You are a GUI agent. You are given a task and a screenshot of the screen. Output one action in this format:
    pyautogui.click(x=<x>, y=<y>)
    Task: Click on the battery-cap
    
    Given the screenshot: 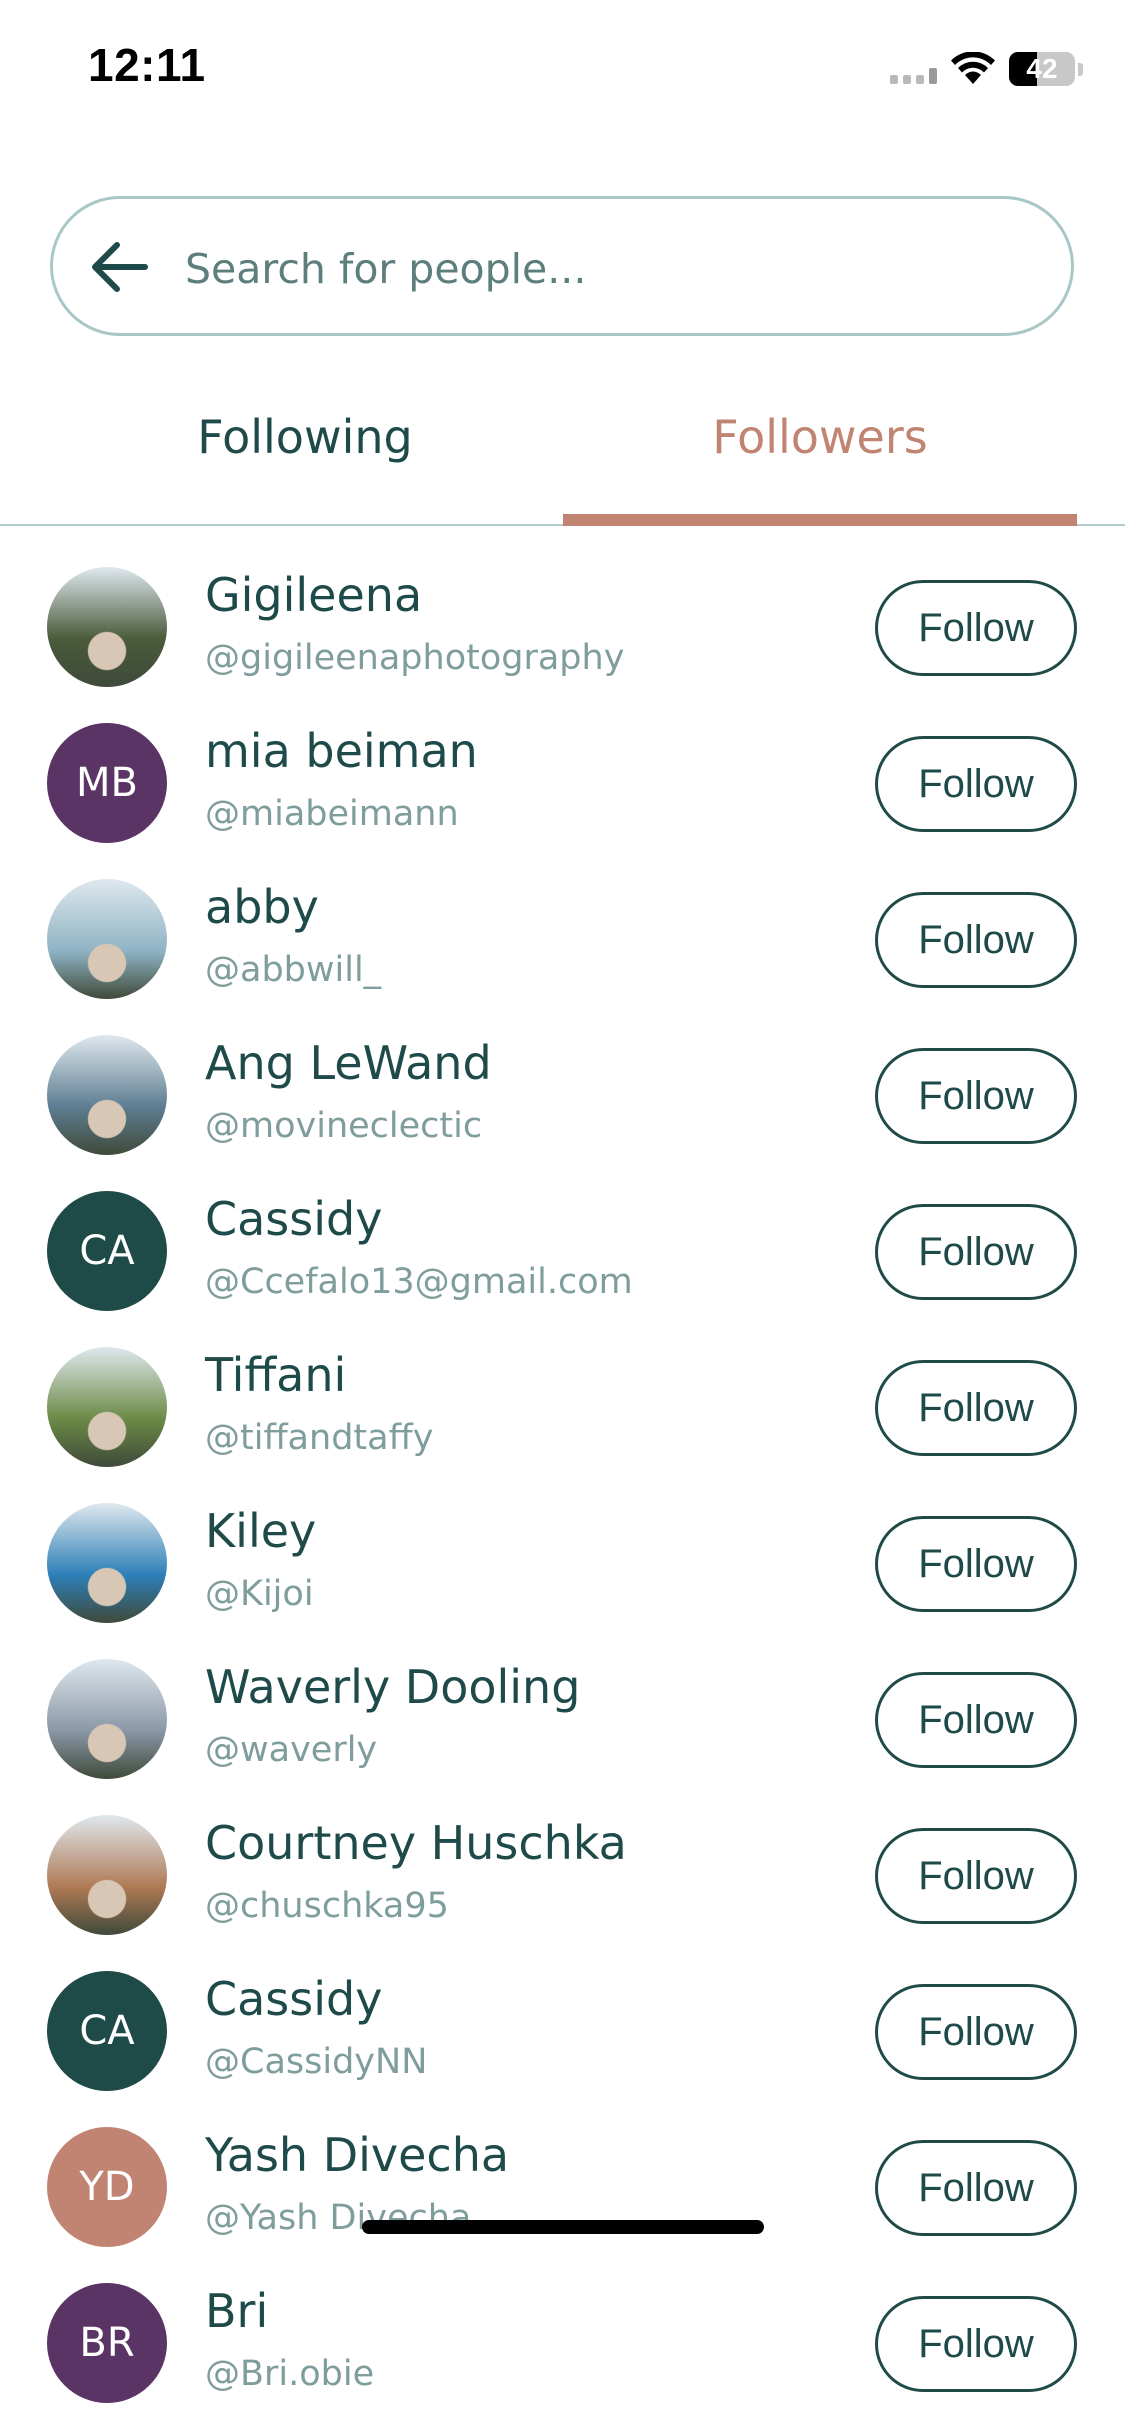 What is the action you would take?
    pyautogui.click(x=1080, y=69)
    